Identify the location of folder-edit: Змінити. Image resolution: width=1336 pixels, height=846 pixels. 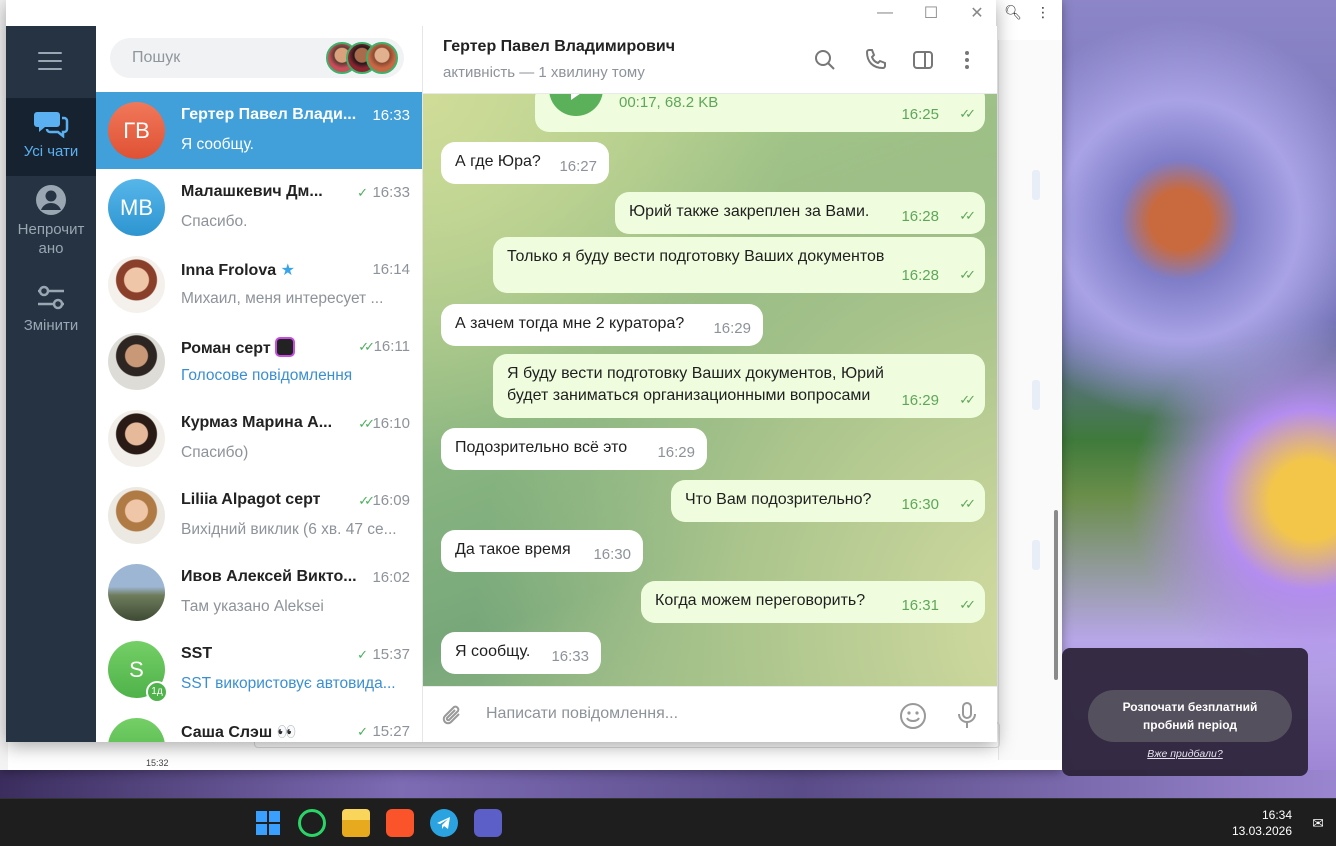
(51, 309).